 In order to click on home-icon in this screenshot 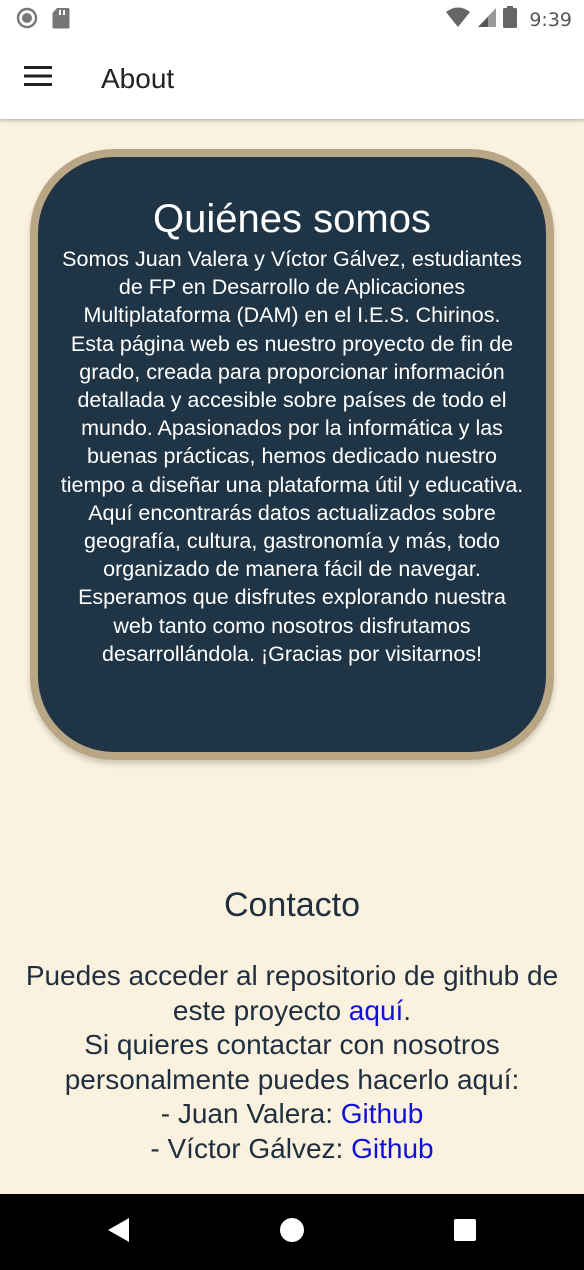, I will do `click(292, 1232)`.